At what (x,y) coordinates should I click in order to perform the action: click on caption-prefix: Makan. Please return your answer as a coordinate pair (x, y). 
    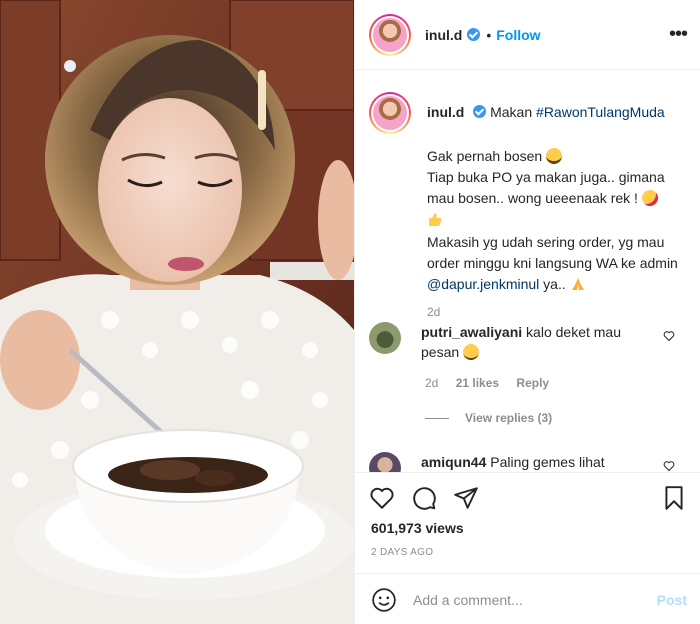
    Looking at the image, I should click on (513, 112).